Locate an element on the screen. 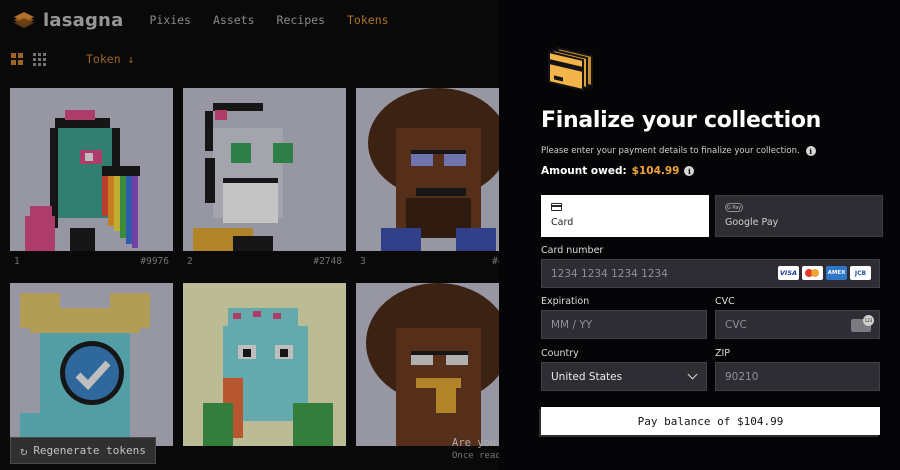 This screenshot has height=470, width=900. nav-assets: Assets is located at coordinates (234, 20).